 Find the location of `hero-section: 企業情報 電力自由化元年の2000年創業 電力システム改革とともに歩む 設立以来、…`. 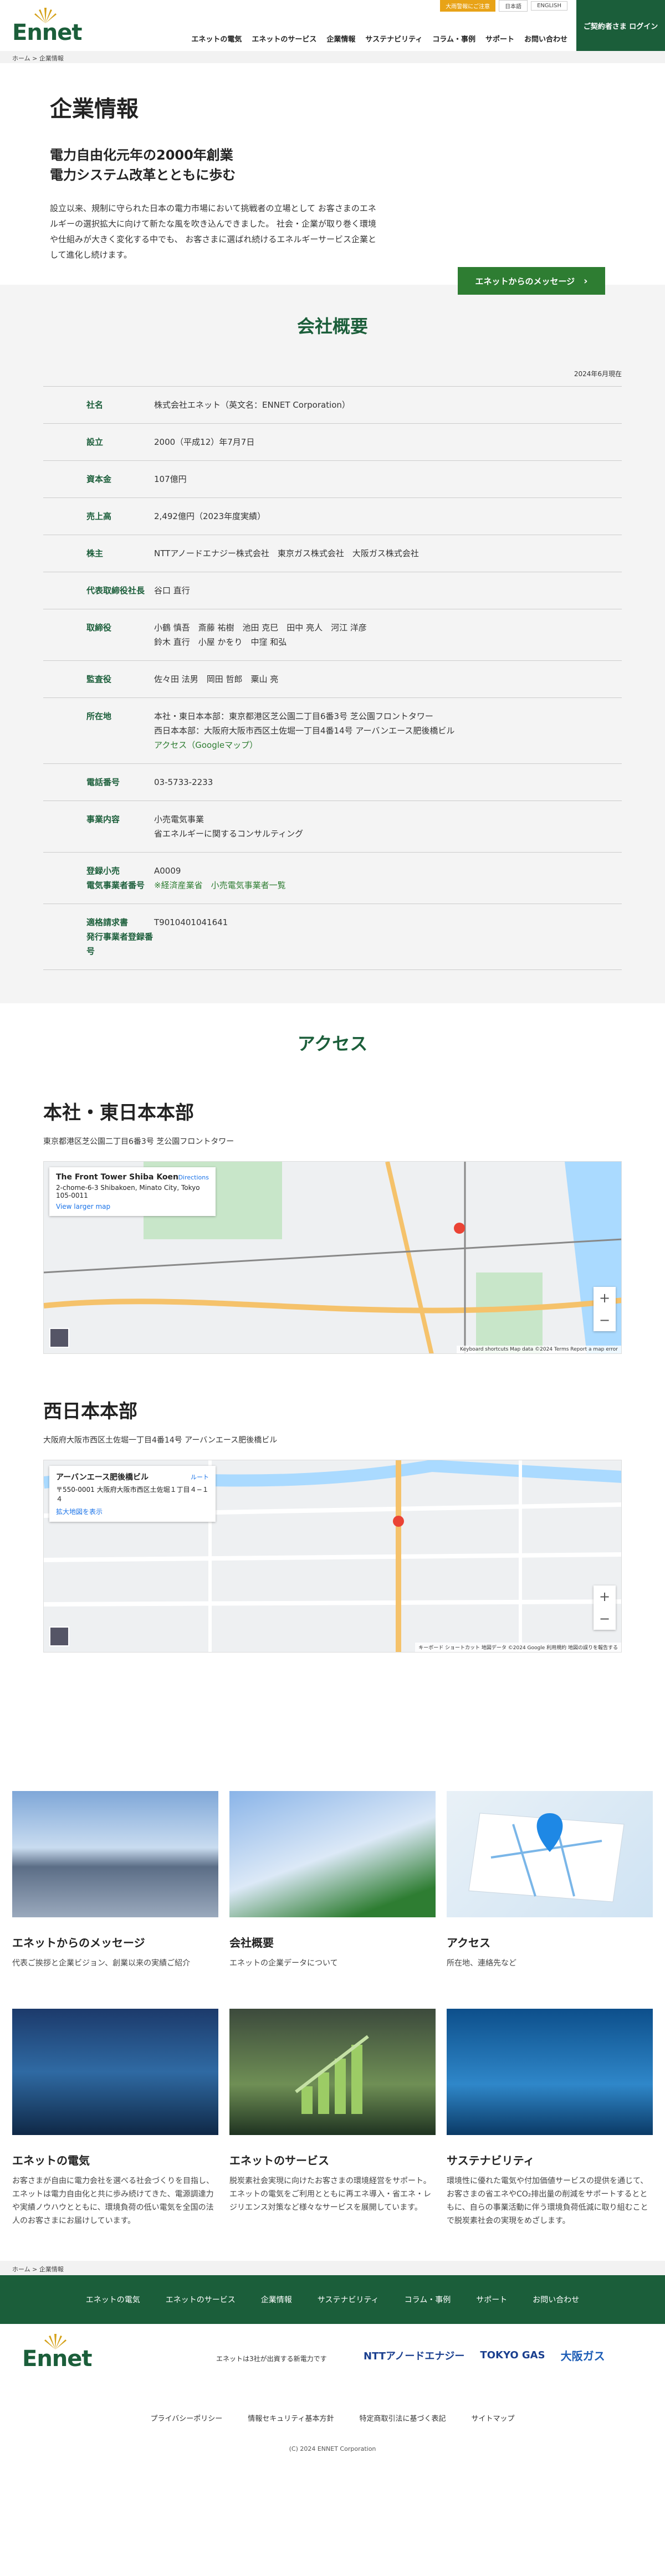

hero-section: 企業情報 電力自由化元年の2000年創業 電力システム改革とともに歩む 設立以来、… is located at coordinates (332, 179).